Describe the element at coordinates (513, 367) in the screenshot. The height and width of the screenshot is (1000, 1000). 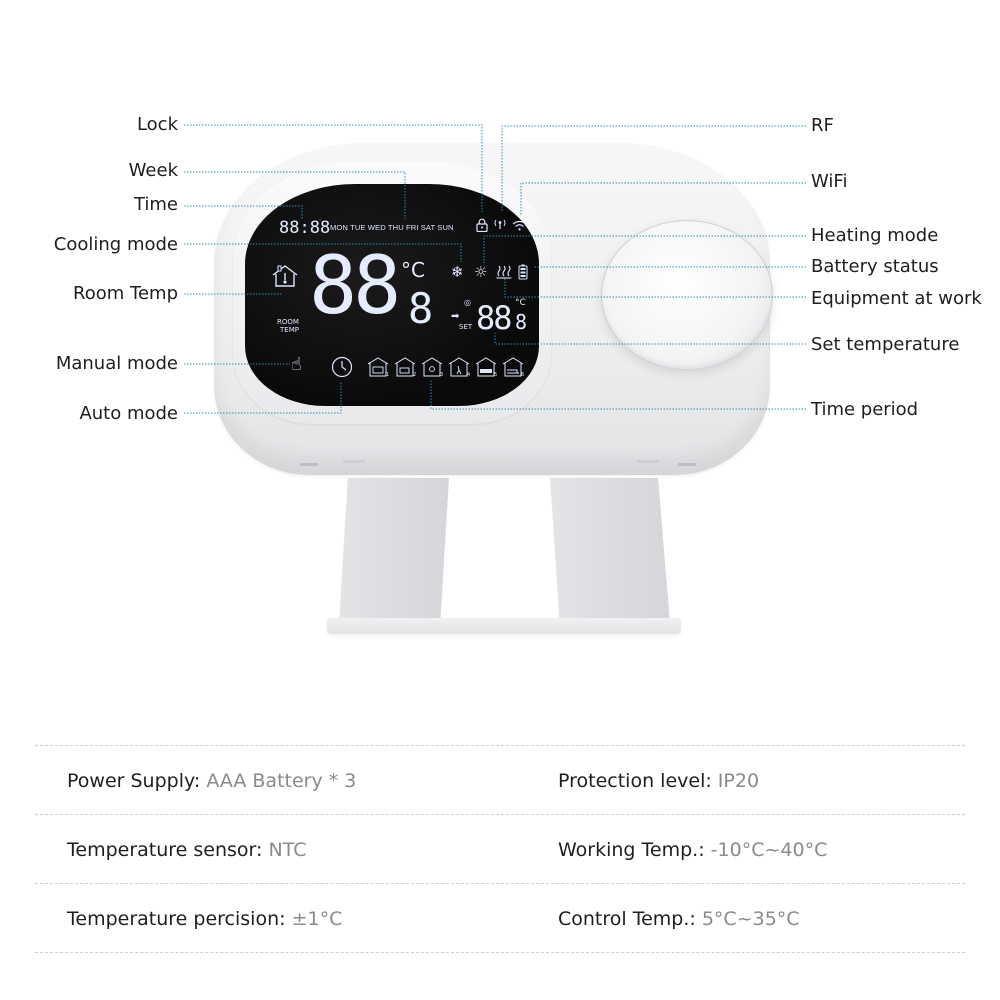
I see `period-6-icon: 6` at that location.